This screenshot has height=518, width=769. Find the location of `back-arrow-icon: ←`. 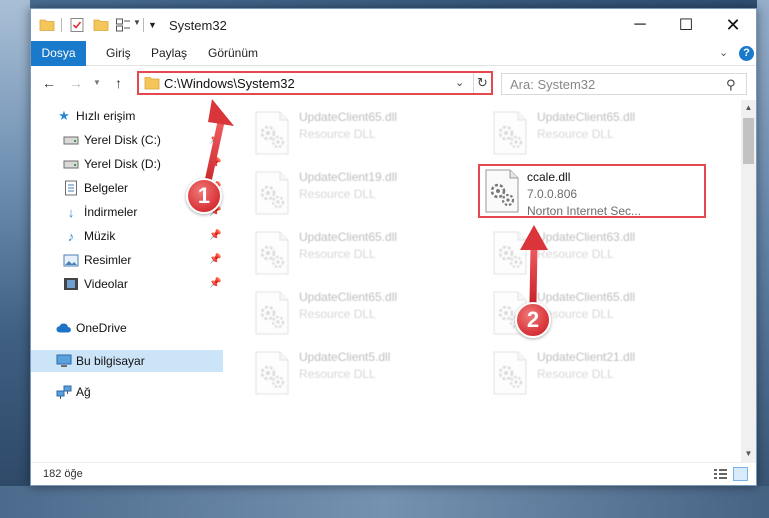

back-arrow-icon: ← is located at coordinates (49, 83).